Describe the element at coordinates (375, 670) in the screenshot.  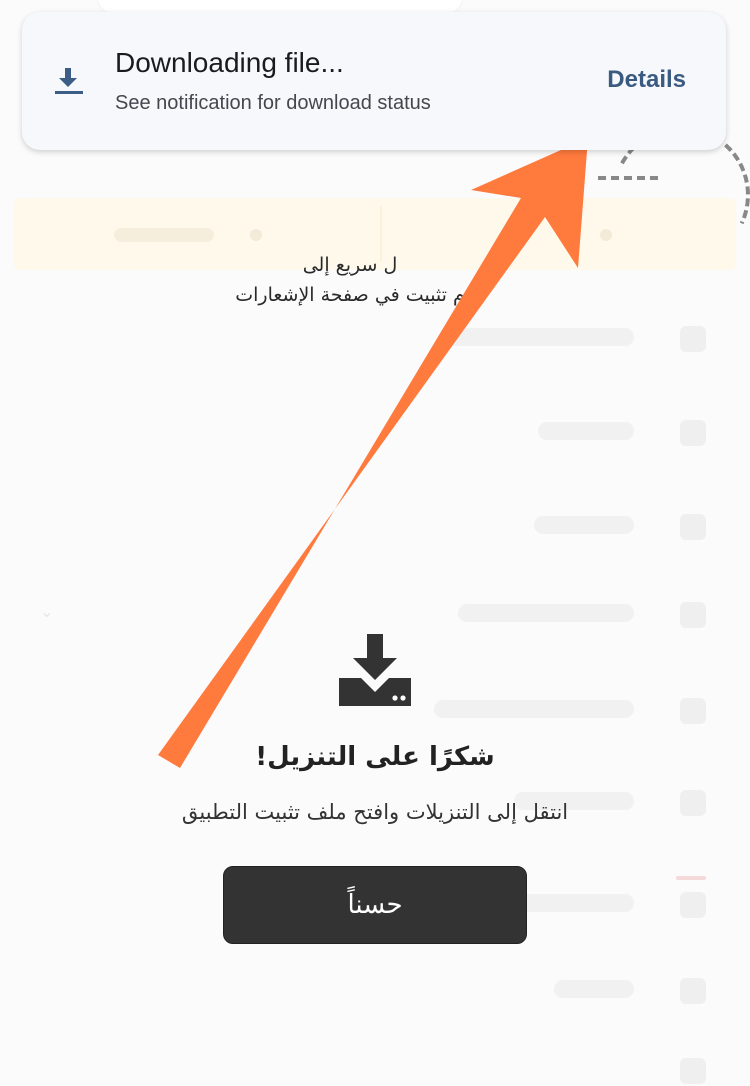
I see `download-tray-icon` at that location.